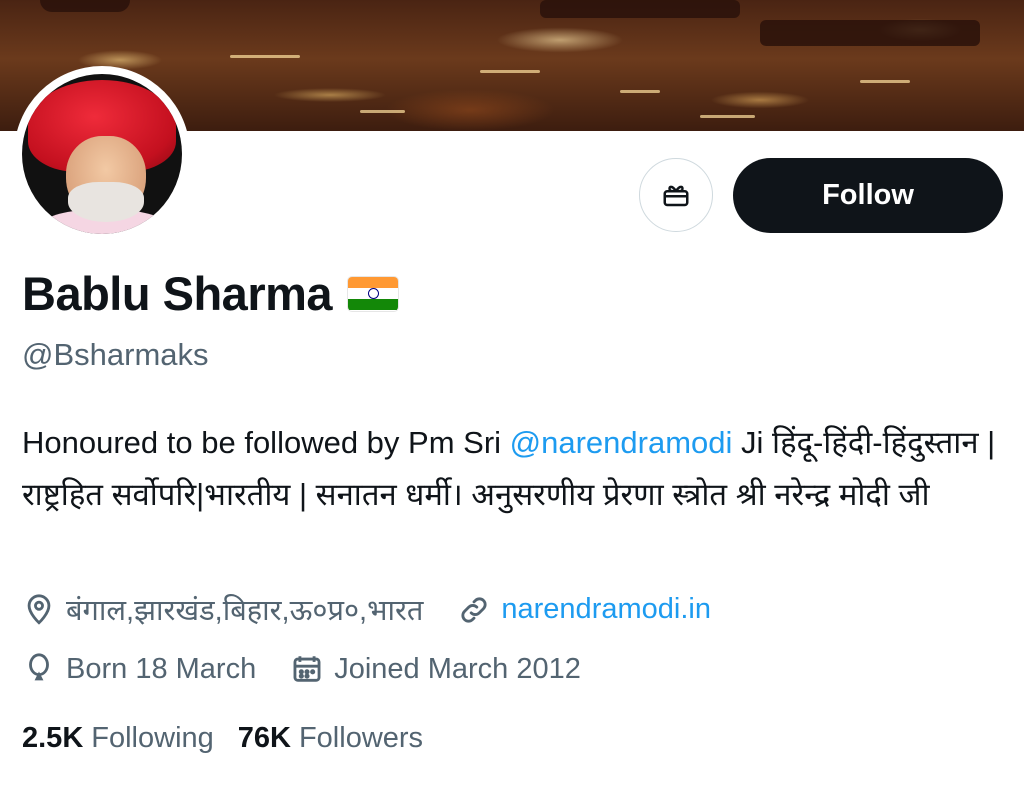 Image resolution: width=1024 pixels, height=790 pixels. Describe the element at coordinates (621, 442) in the screenshot. I see `bio-mention-link: @narendramodi` at that location.